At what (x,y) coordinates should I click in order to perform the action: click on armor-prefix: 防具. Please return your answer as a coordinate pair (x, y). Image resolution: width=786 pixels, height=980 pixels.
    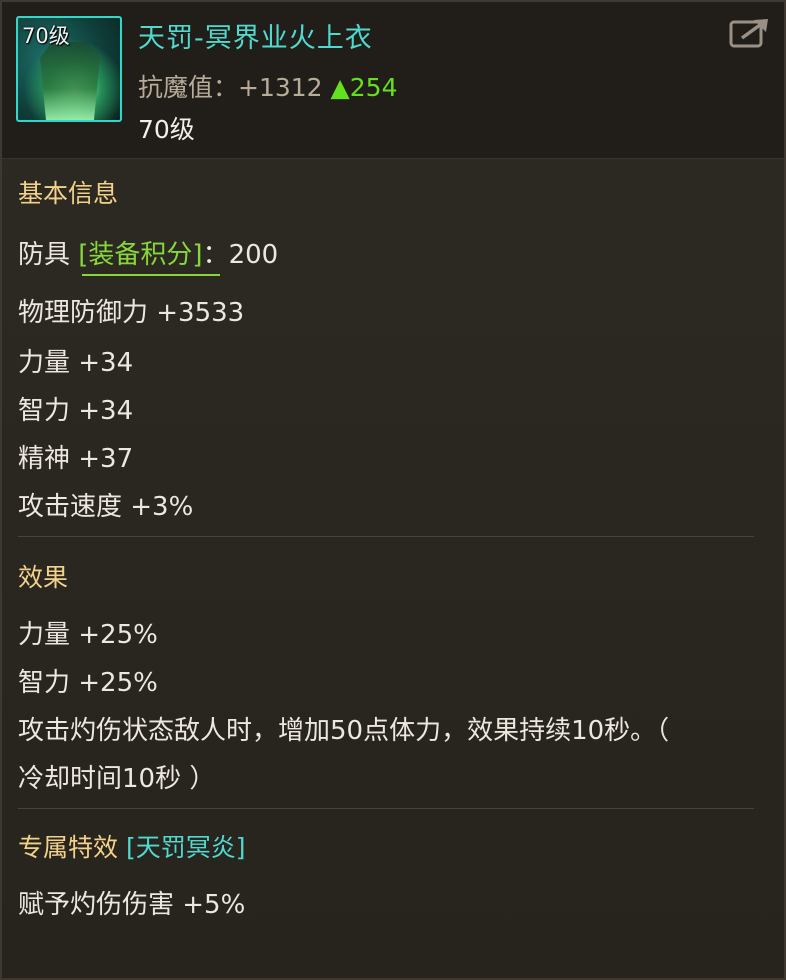
    Looking at the image, I should click on (44, 255).